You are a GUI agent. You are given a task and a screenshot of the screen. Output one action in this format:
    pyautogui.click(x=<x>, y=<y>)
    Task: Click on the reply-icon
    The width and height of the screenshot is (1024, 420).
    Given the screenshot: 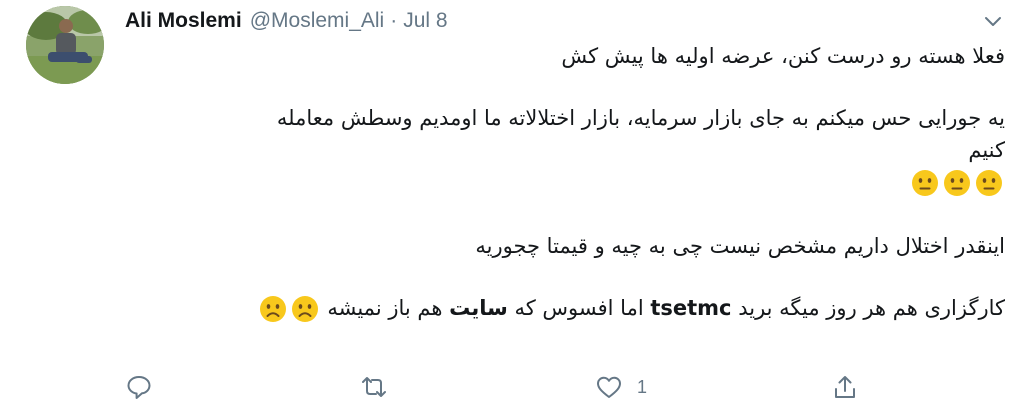 What is the action you would take?
    pyautogui.click(x=139, y=387)
    